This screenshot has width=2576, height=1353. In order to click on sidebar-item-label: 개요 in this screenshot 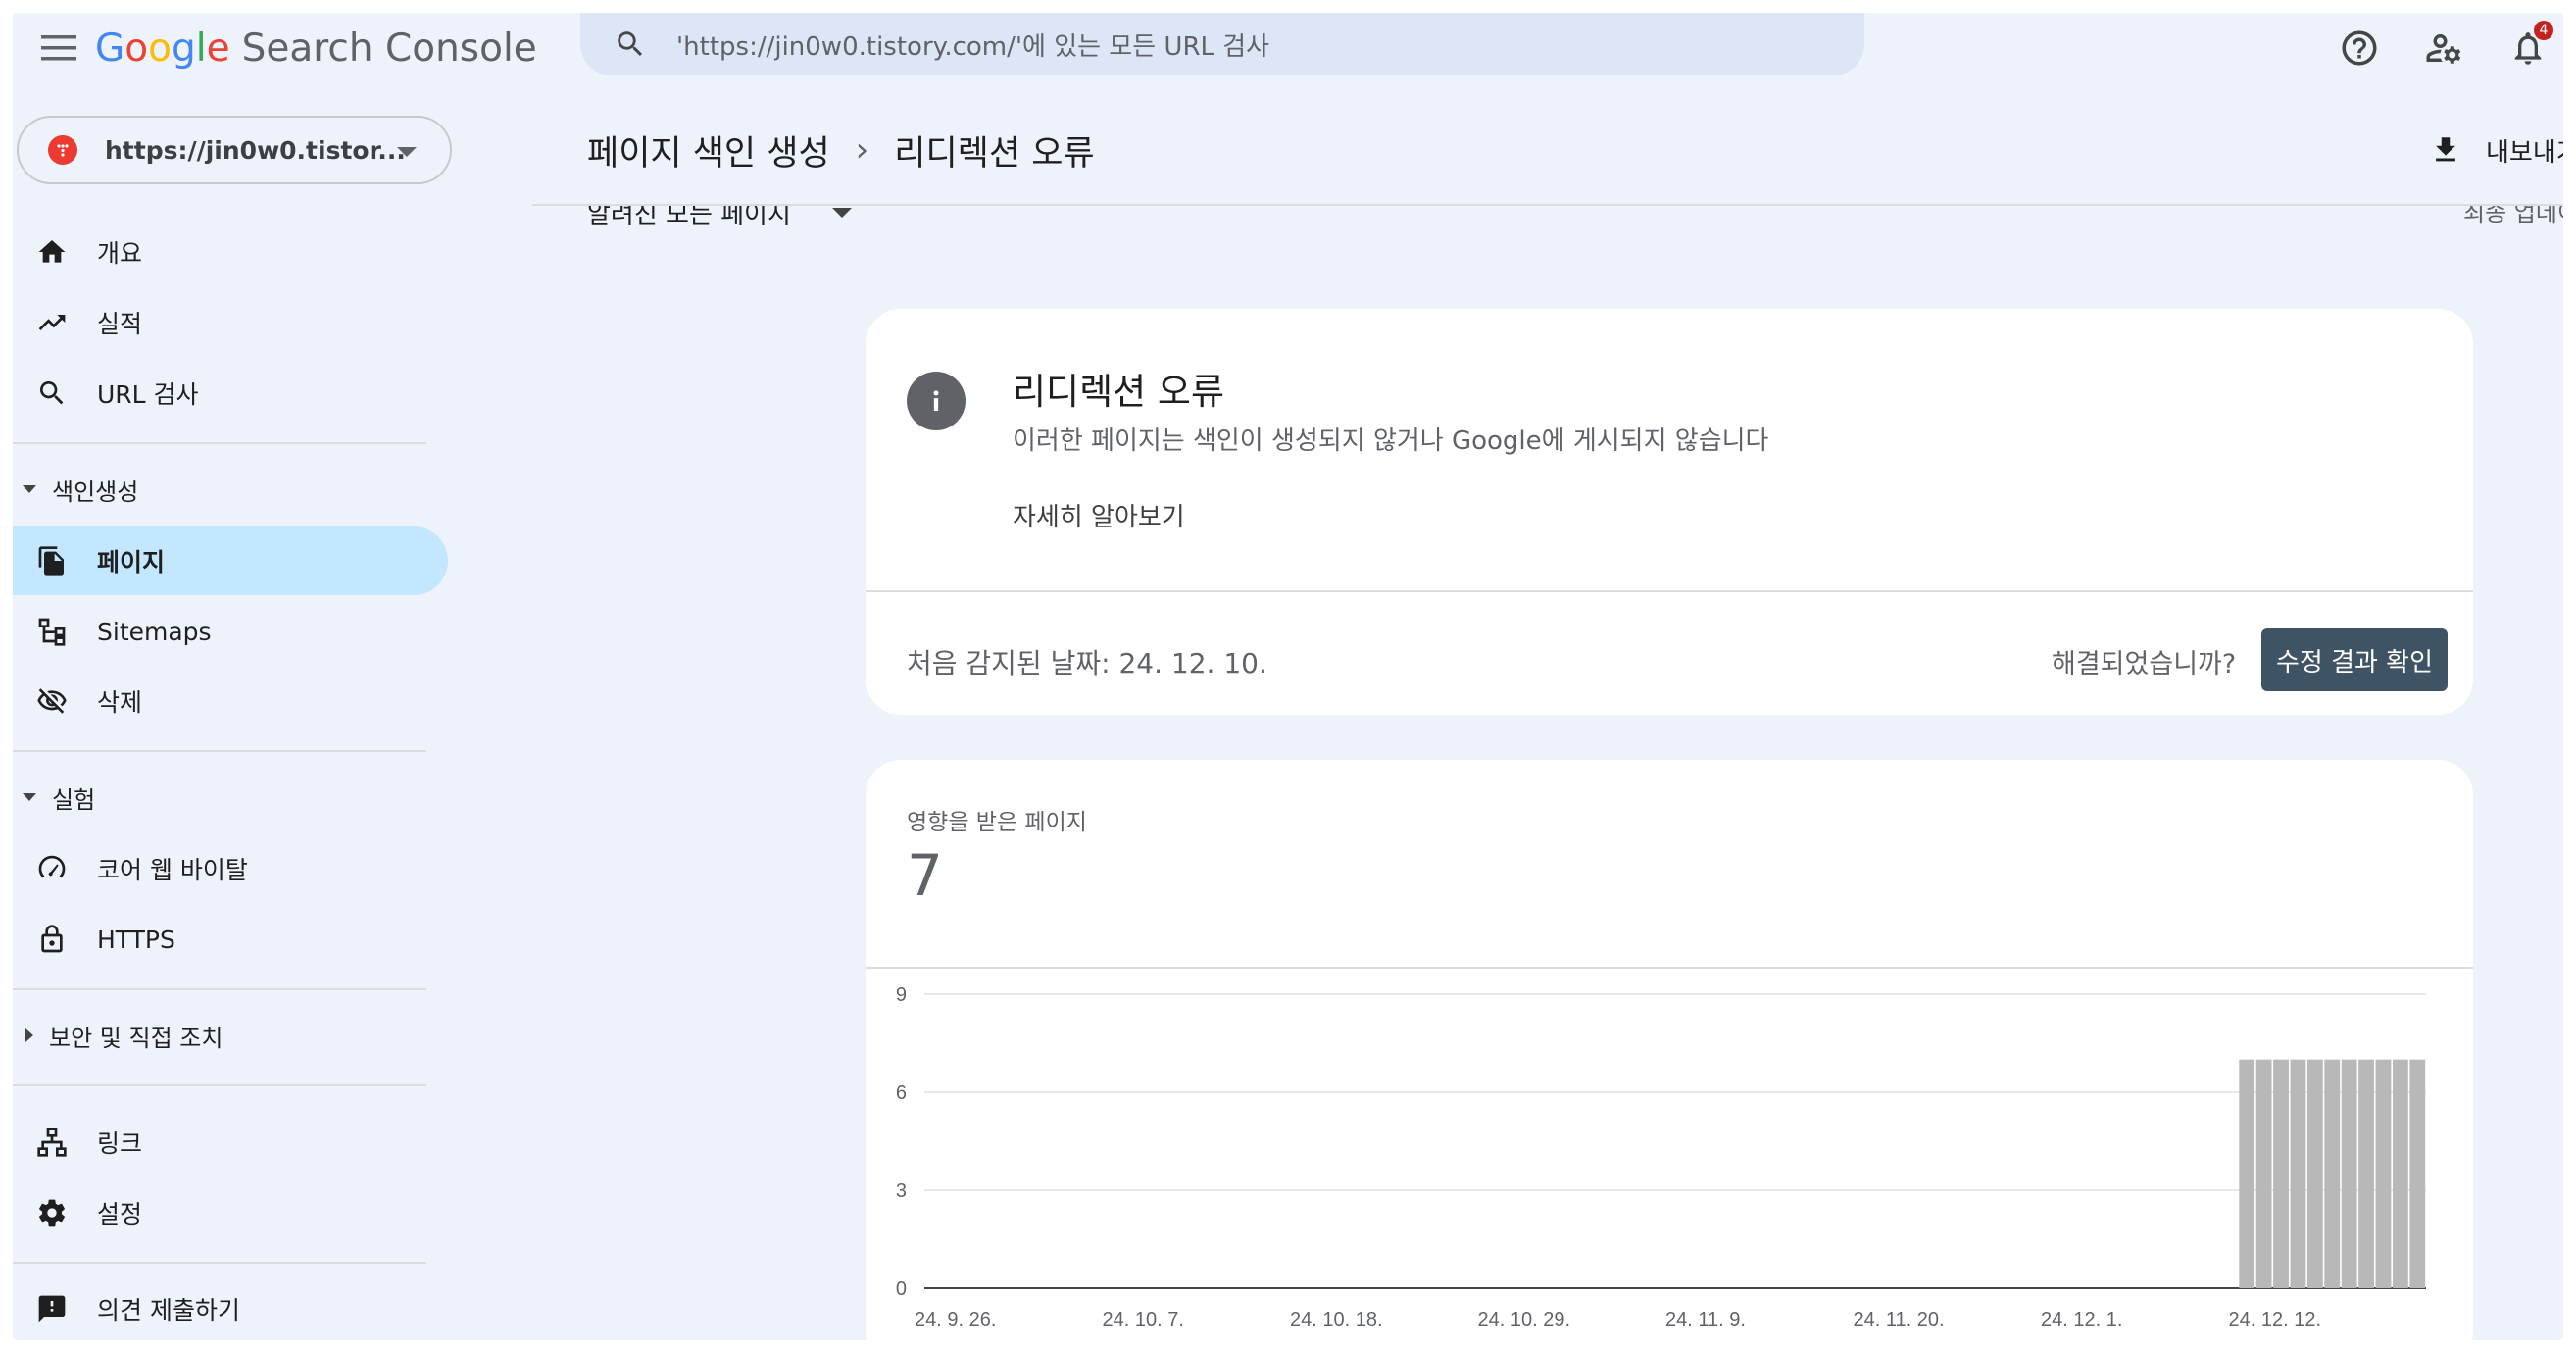, I will do `click(120, 253)`.